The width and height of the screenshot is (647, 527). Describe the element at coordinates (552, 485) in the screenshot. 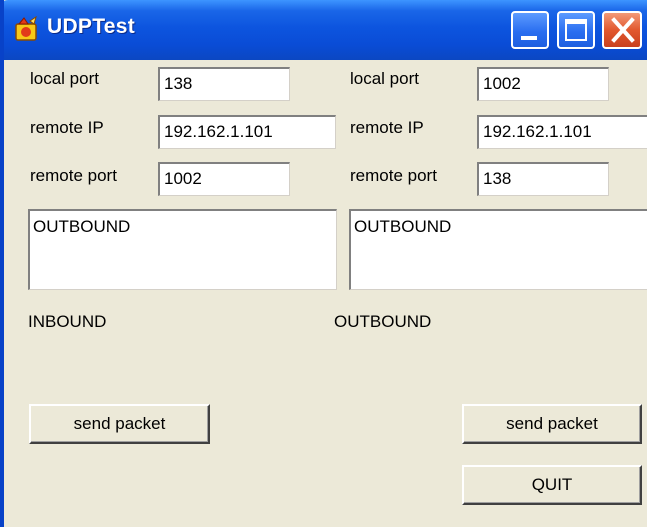

I see `quit-button: QUIT` at that location.